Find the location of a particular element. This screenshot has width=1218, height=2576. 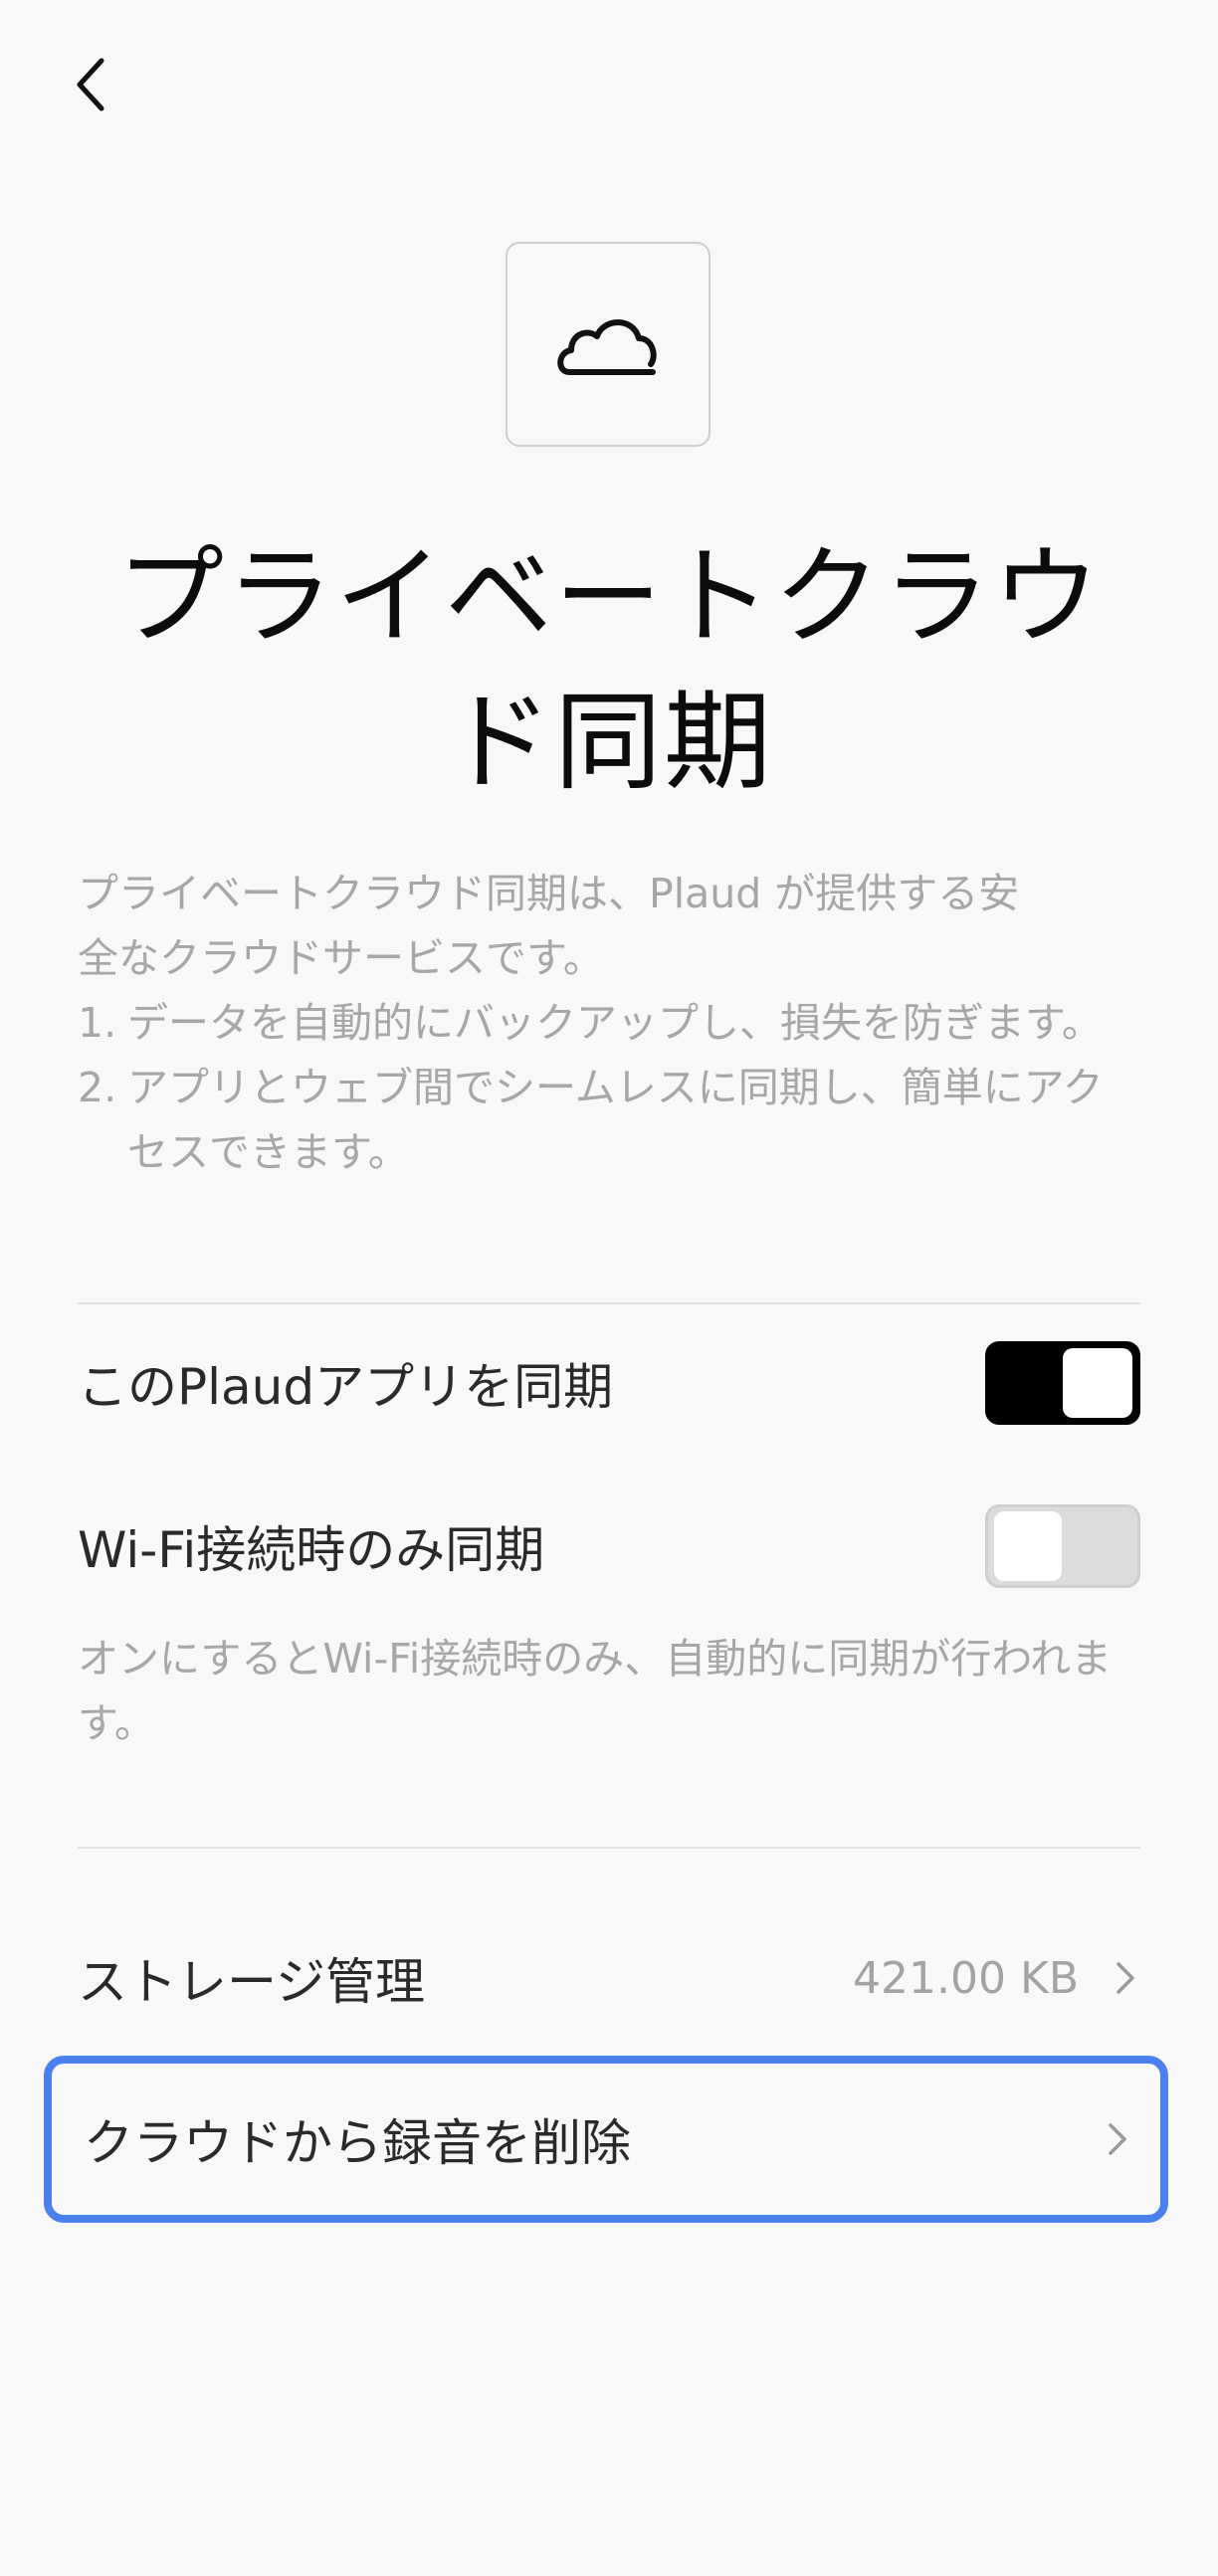

cloud-icon is located at coordinates (607, 347).